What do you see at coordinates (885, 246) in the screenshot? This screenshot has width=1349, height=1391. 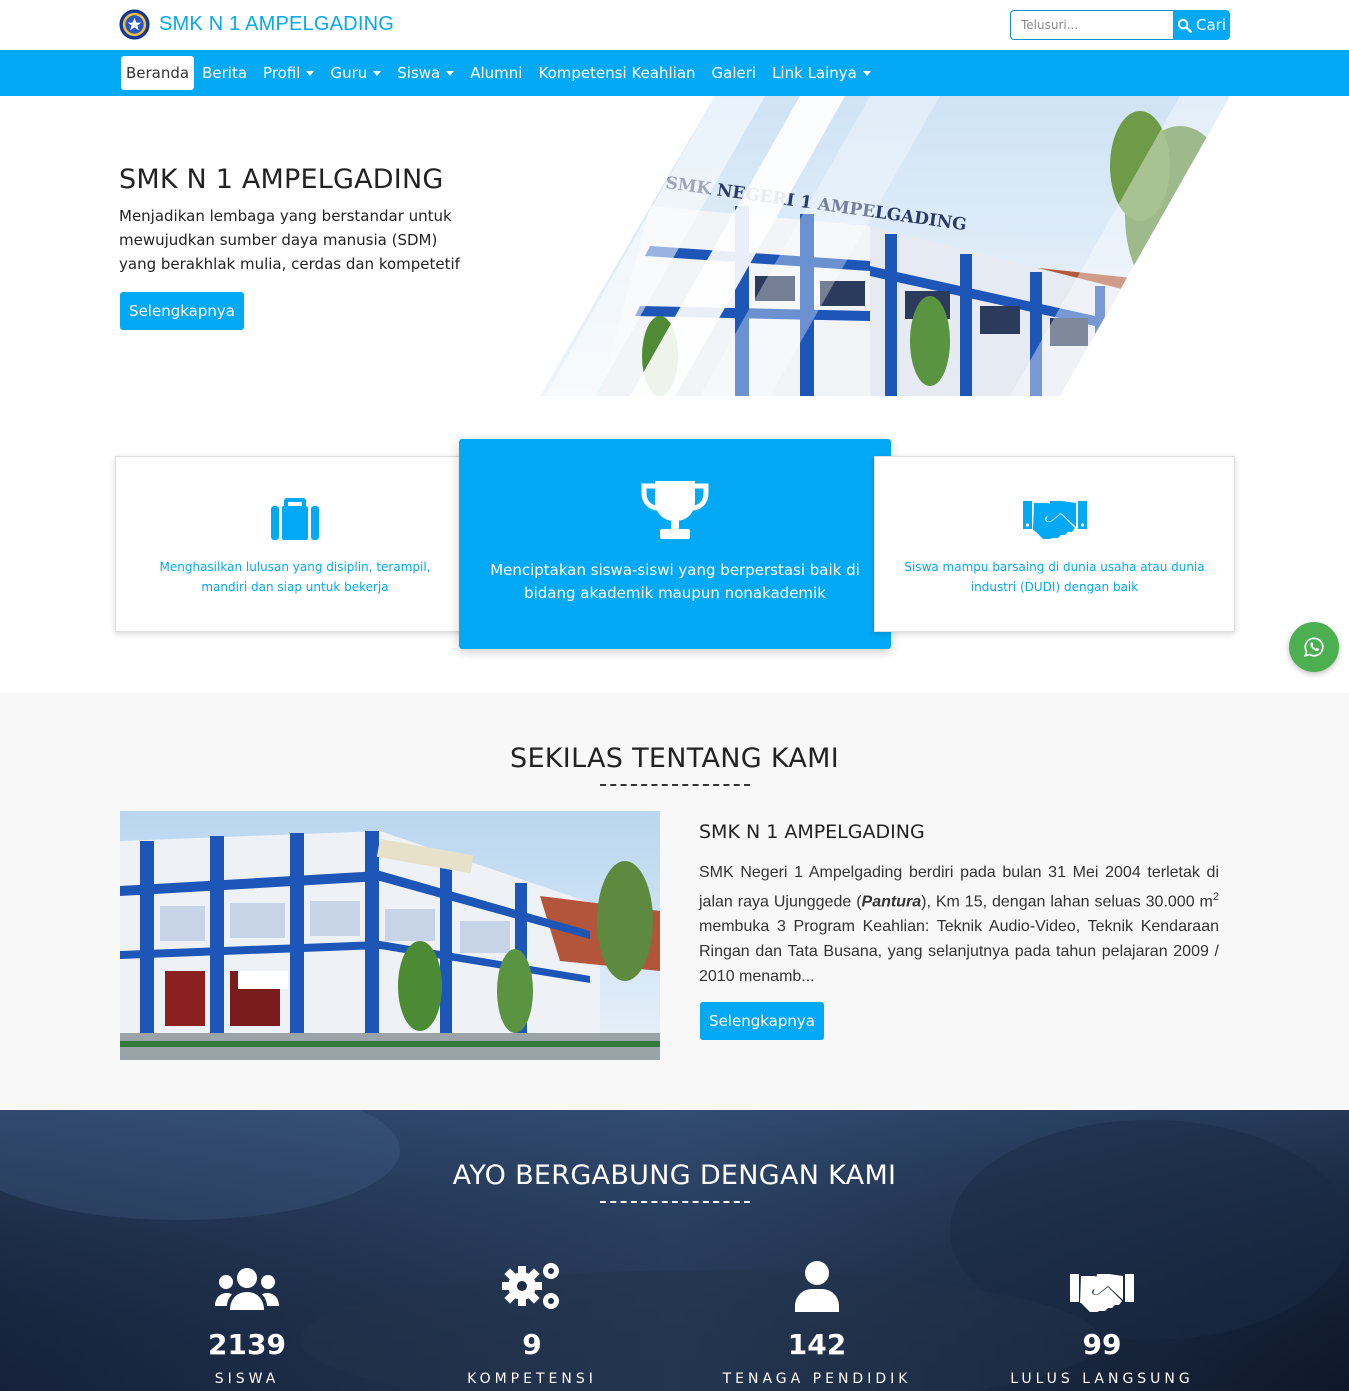 I see `hero-school-image: SMK NEGERI 1 AMPELGADING` at bounding box center [885, 246].